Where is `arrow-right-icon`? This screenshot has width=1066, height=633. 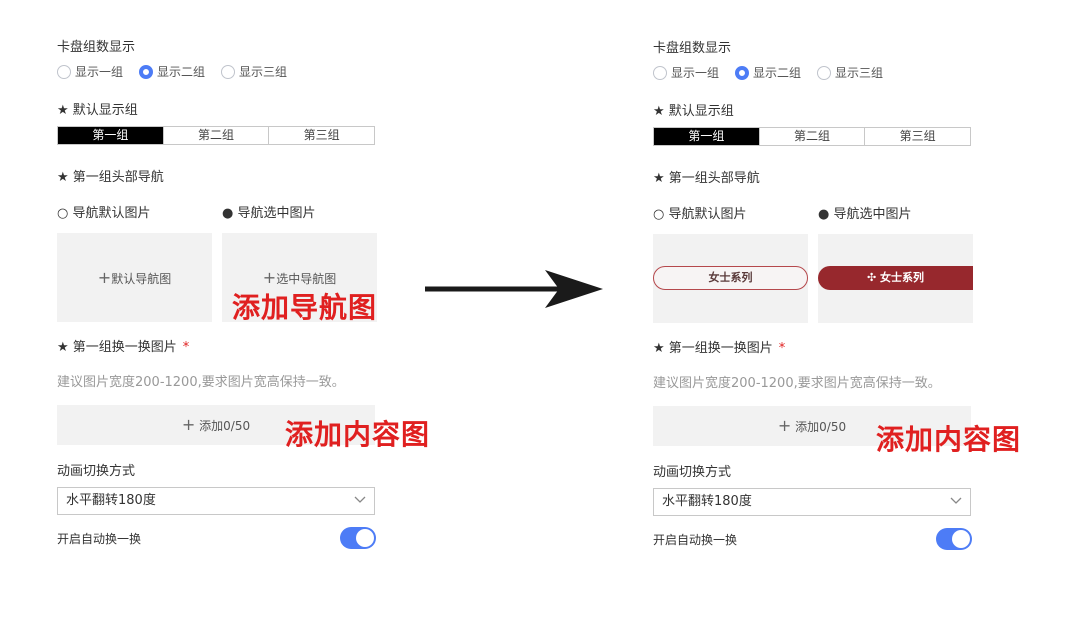
arrow-right-icon is located at coordinates (514, 289).